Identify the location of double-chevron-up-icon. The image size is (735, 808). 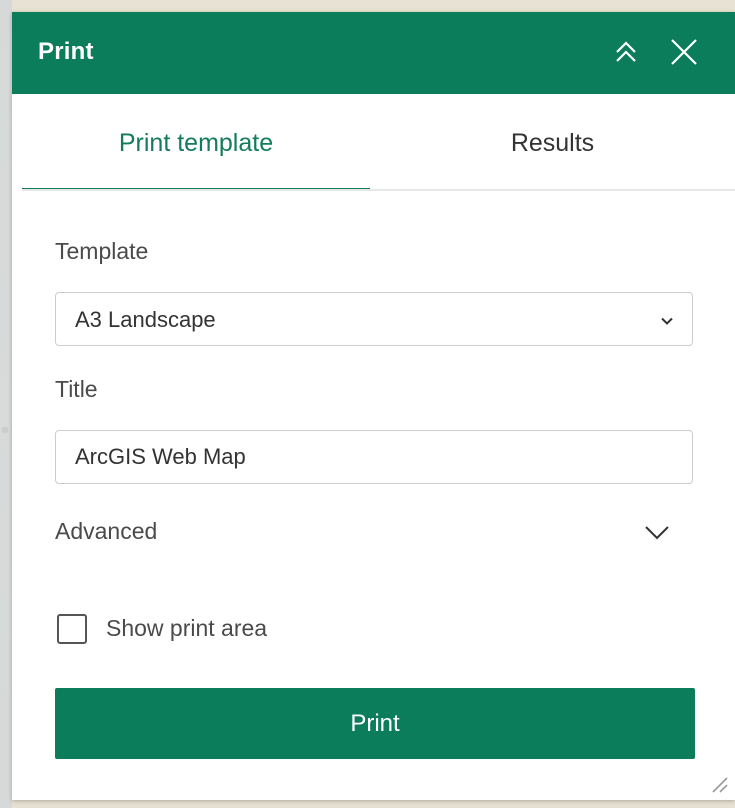
(626, 51).